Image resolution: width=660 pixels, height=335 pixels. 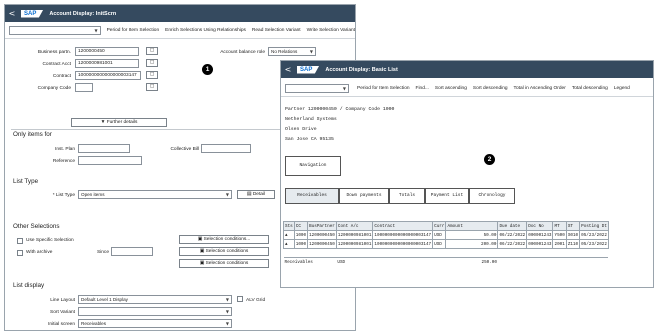 What do you see at coordinates (573, 226) in the screenshot?
I see `column-header: ST` at bounding box center [573, 226].